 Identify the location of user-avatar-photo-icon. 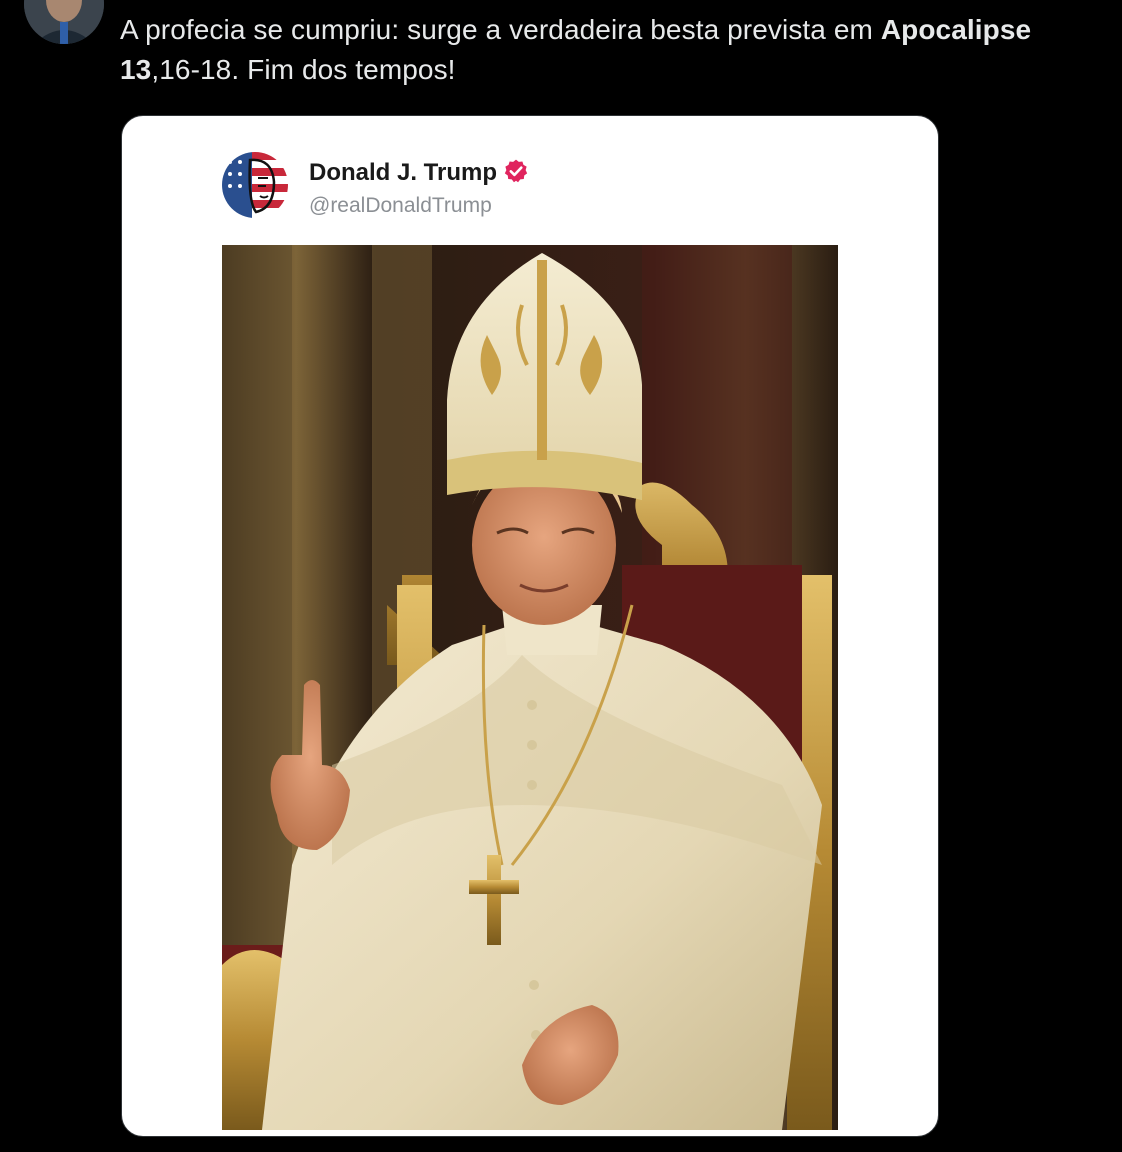
(64, 22).